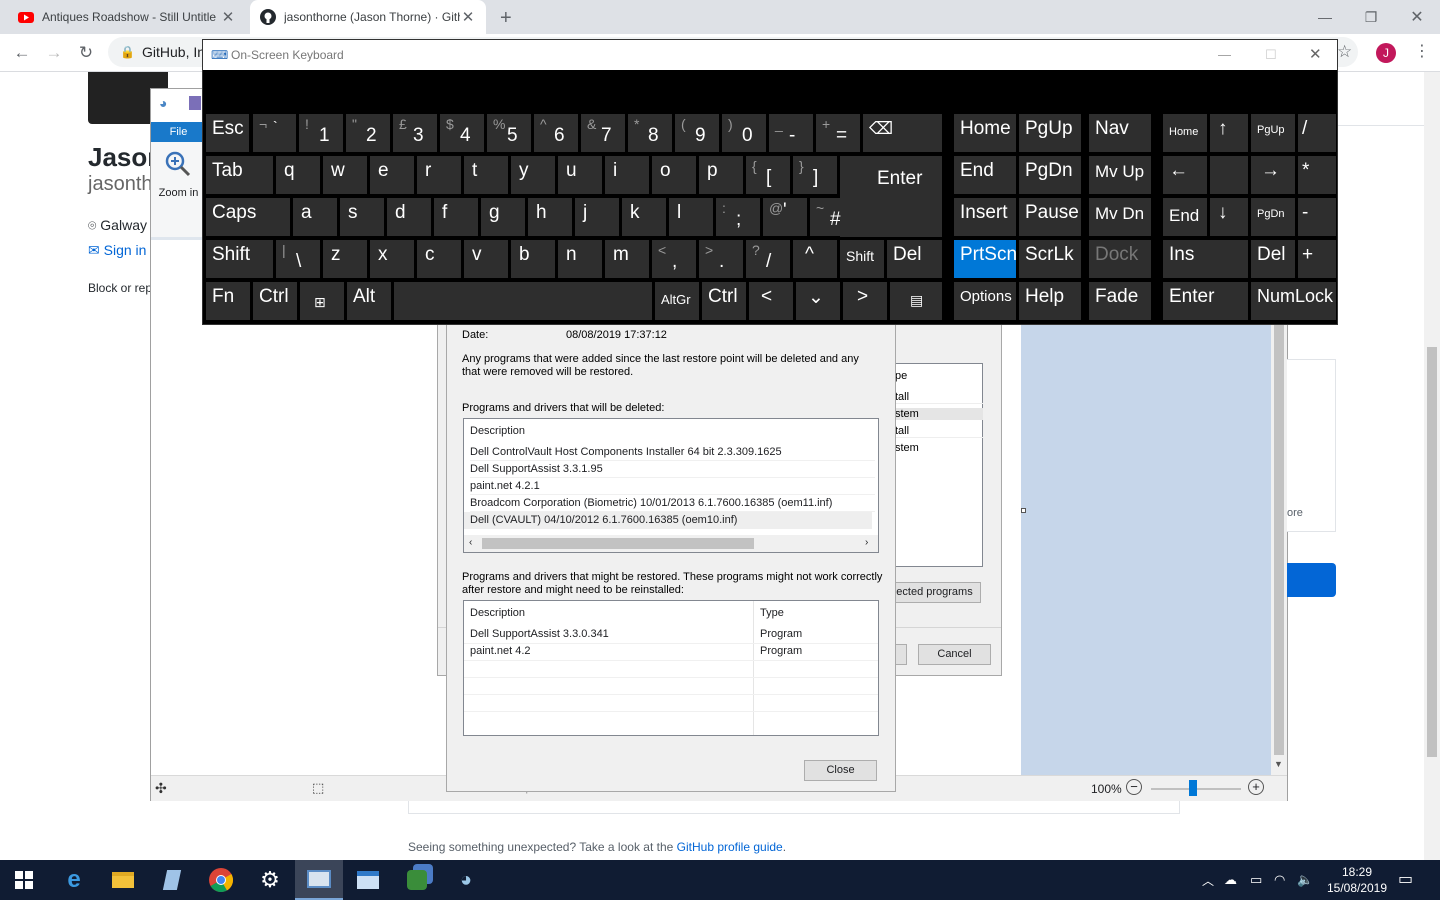  What do you see at coordinates (298, 259) in the screenshot?
I see `key-backslash: | \` at bounding box center [298, 259].